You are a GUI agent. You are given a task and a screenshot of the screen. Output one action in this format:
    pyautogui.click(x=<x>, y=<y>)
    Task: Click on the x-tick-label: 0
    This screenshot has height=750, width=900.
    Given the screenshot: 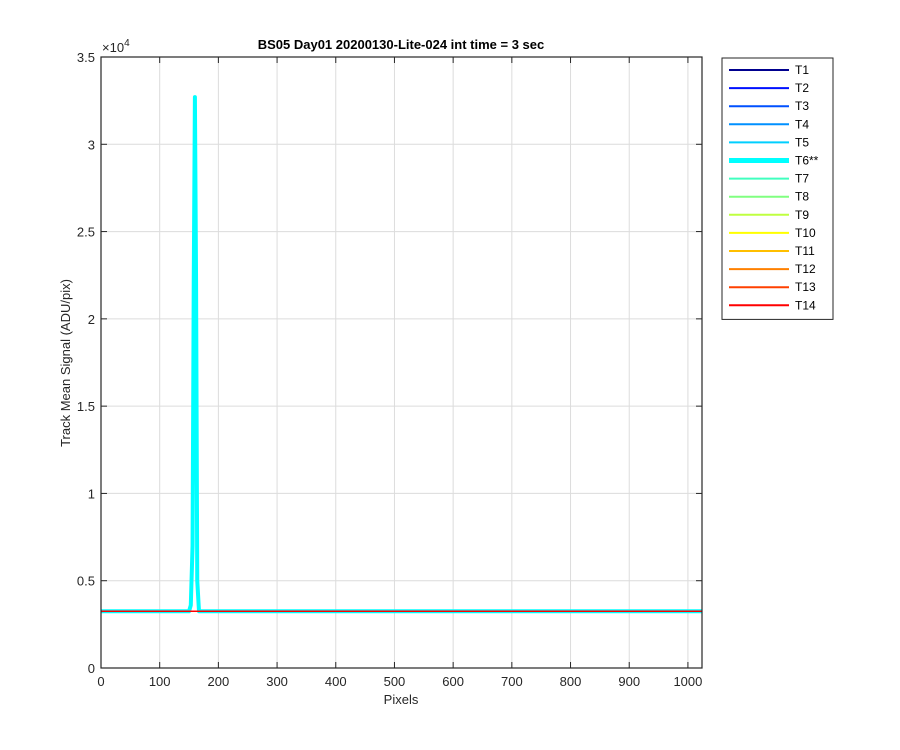 What is the action you would take?
    pyautogui.click(x=100, y=681)
    